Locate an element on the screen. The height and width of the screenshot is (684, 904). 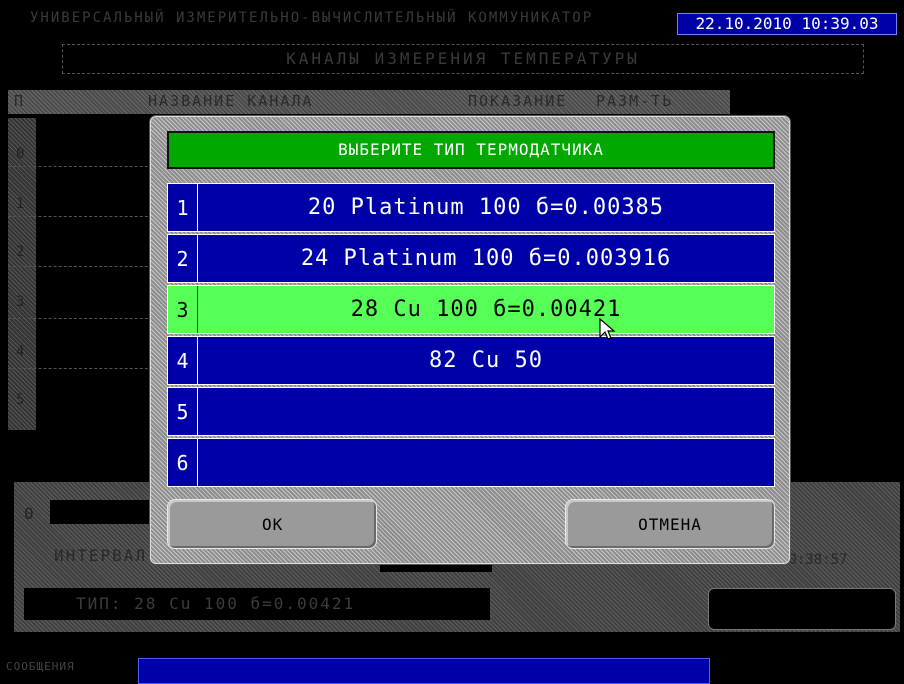
item-number: 4 is located at coordinates (183, 360).